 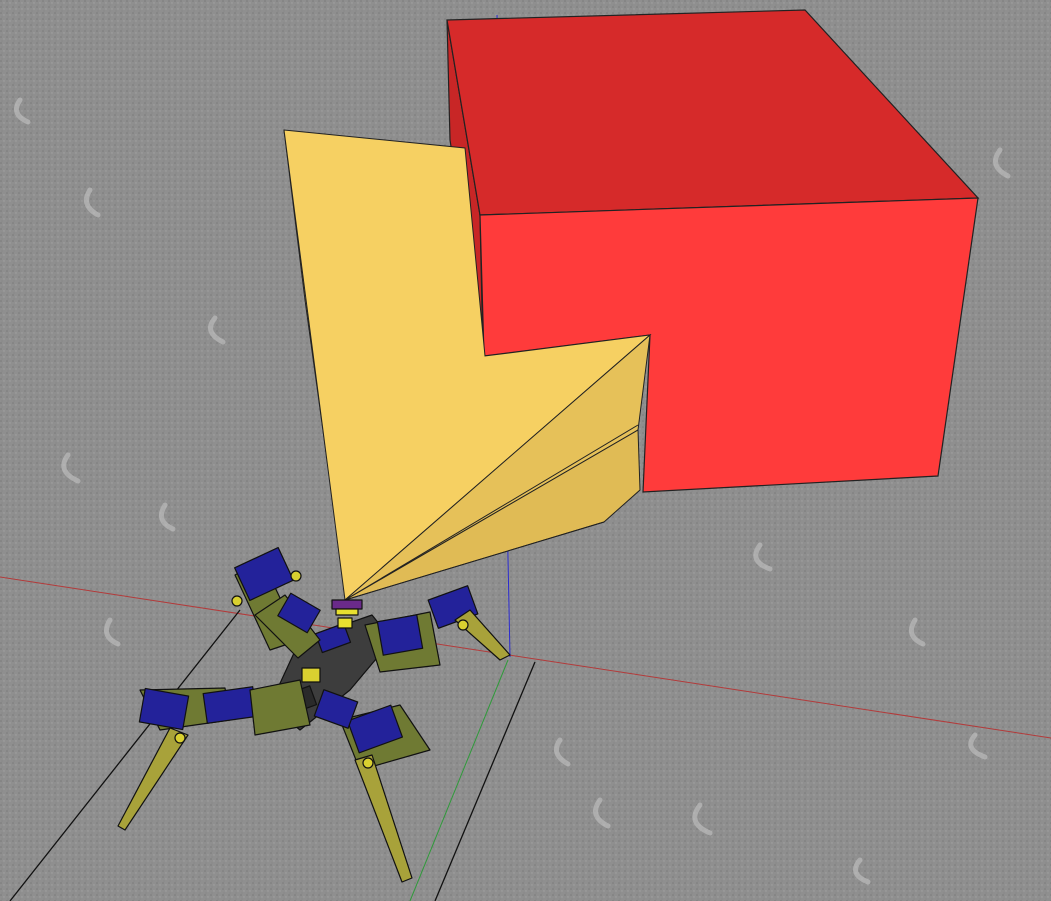 I want to click on sensor-base, so click(x=347, y=612).